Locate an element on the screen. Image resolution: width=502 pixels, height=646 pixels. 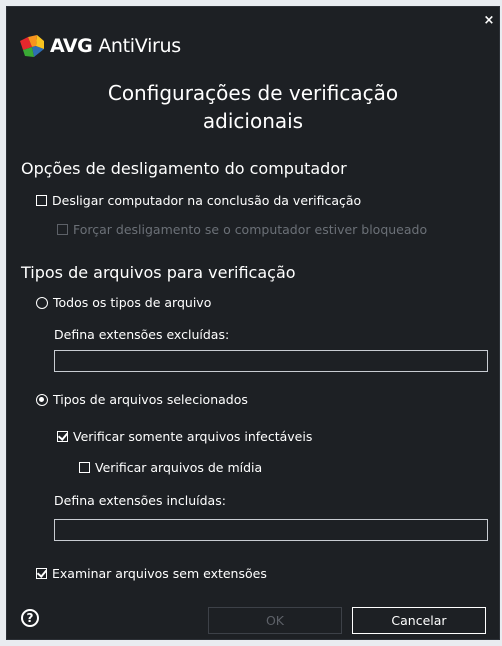
brand-name: AVG is located at coordinates (71, 46).